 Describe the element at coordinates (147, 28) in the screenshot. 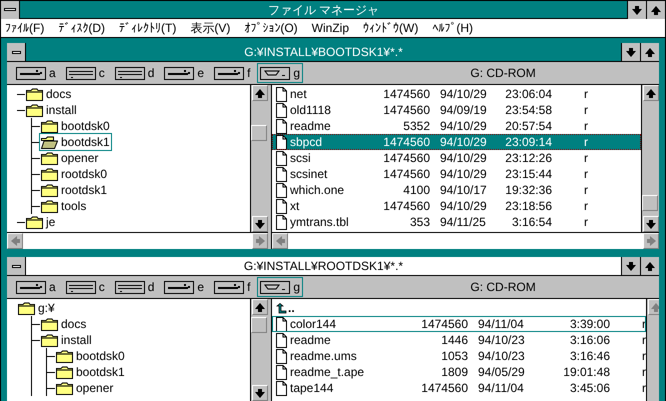

I see `menu-item: ﾃﾞｨﾚｸﾄﾘ(T)` at that location.